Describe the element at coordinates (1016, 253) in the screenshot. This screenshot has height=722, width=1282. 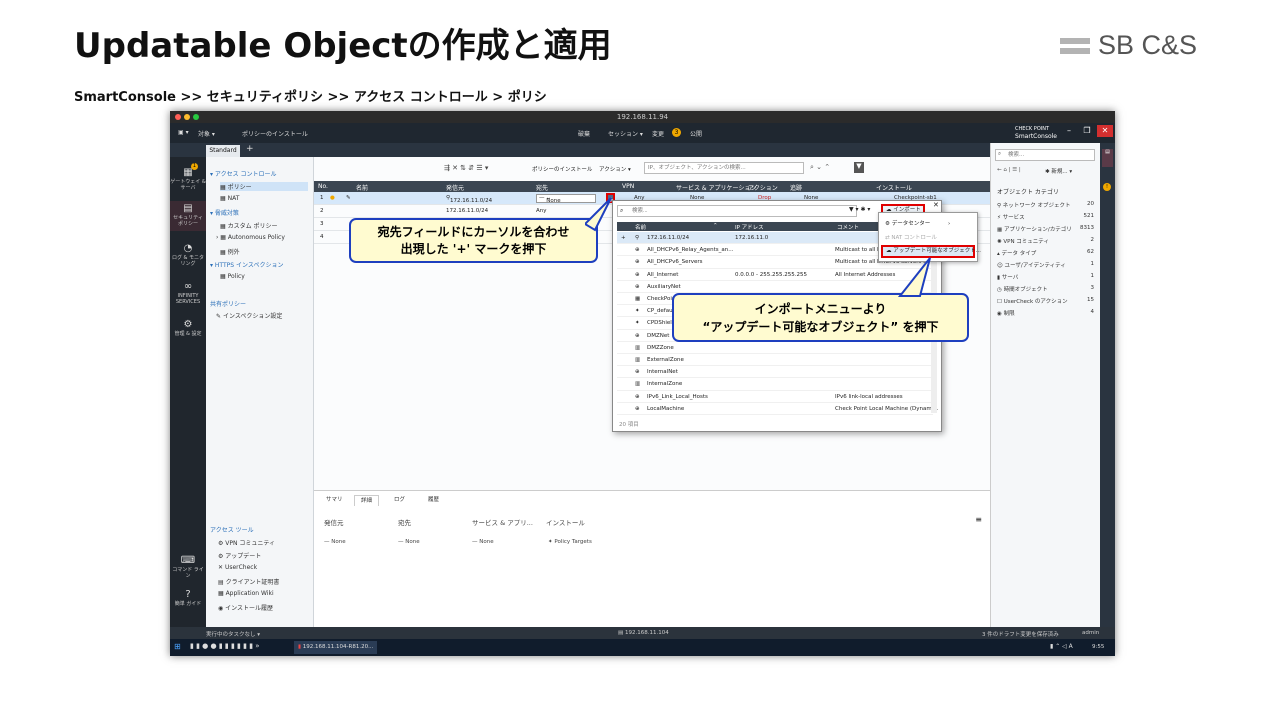
I see `category-data-types: ▴ データ タイプ` at that location.